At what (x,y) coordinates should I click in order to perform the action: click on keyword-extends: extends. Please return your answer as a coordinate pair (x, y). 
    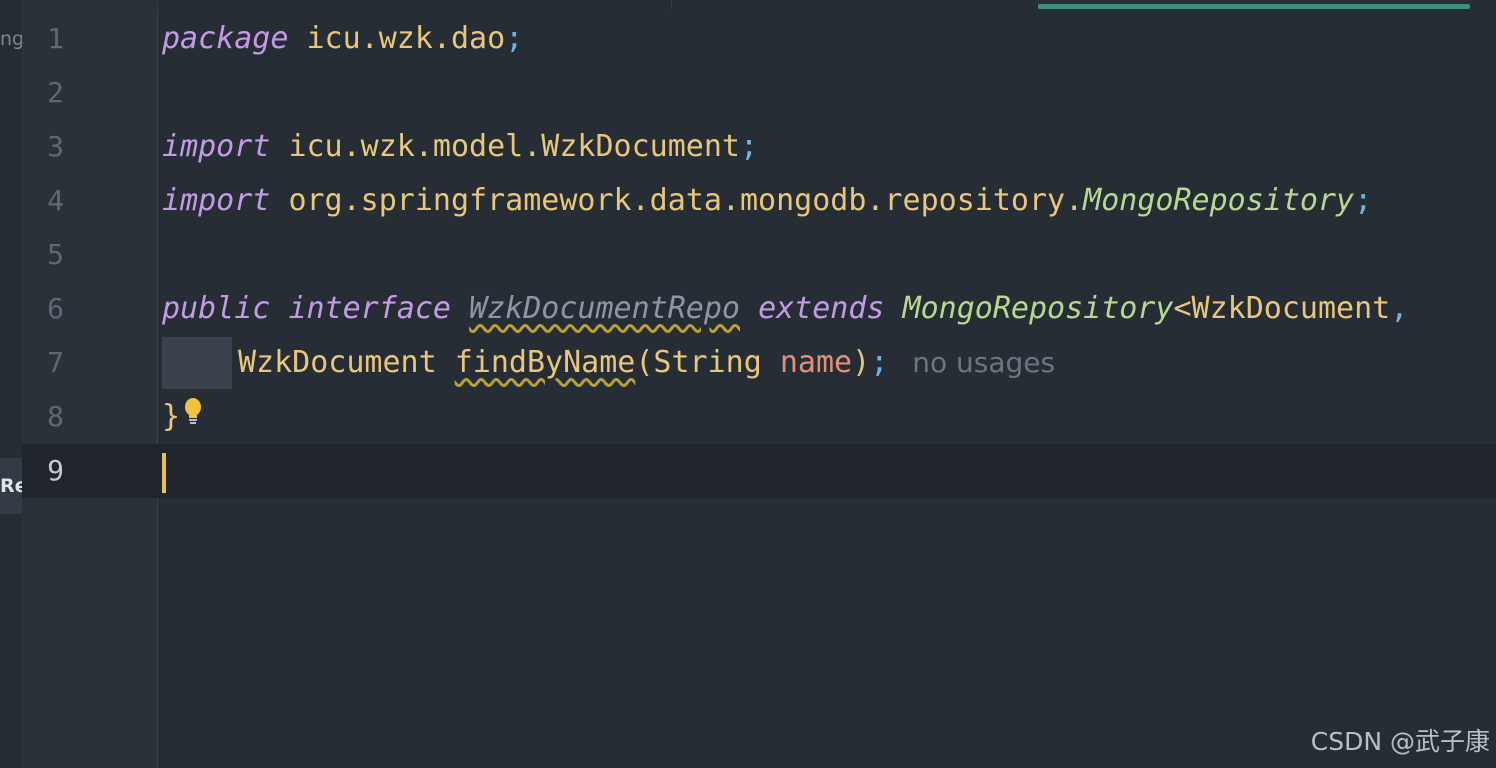
    Looking at the image, I should click on (821, 308).